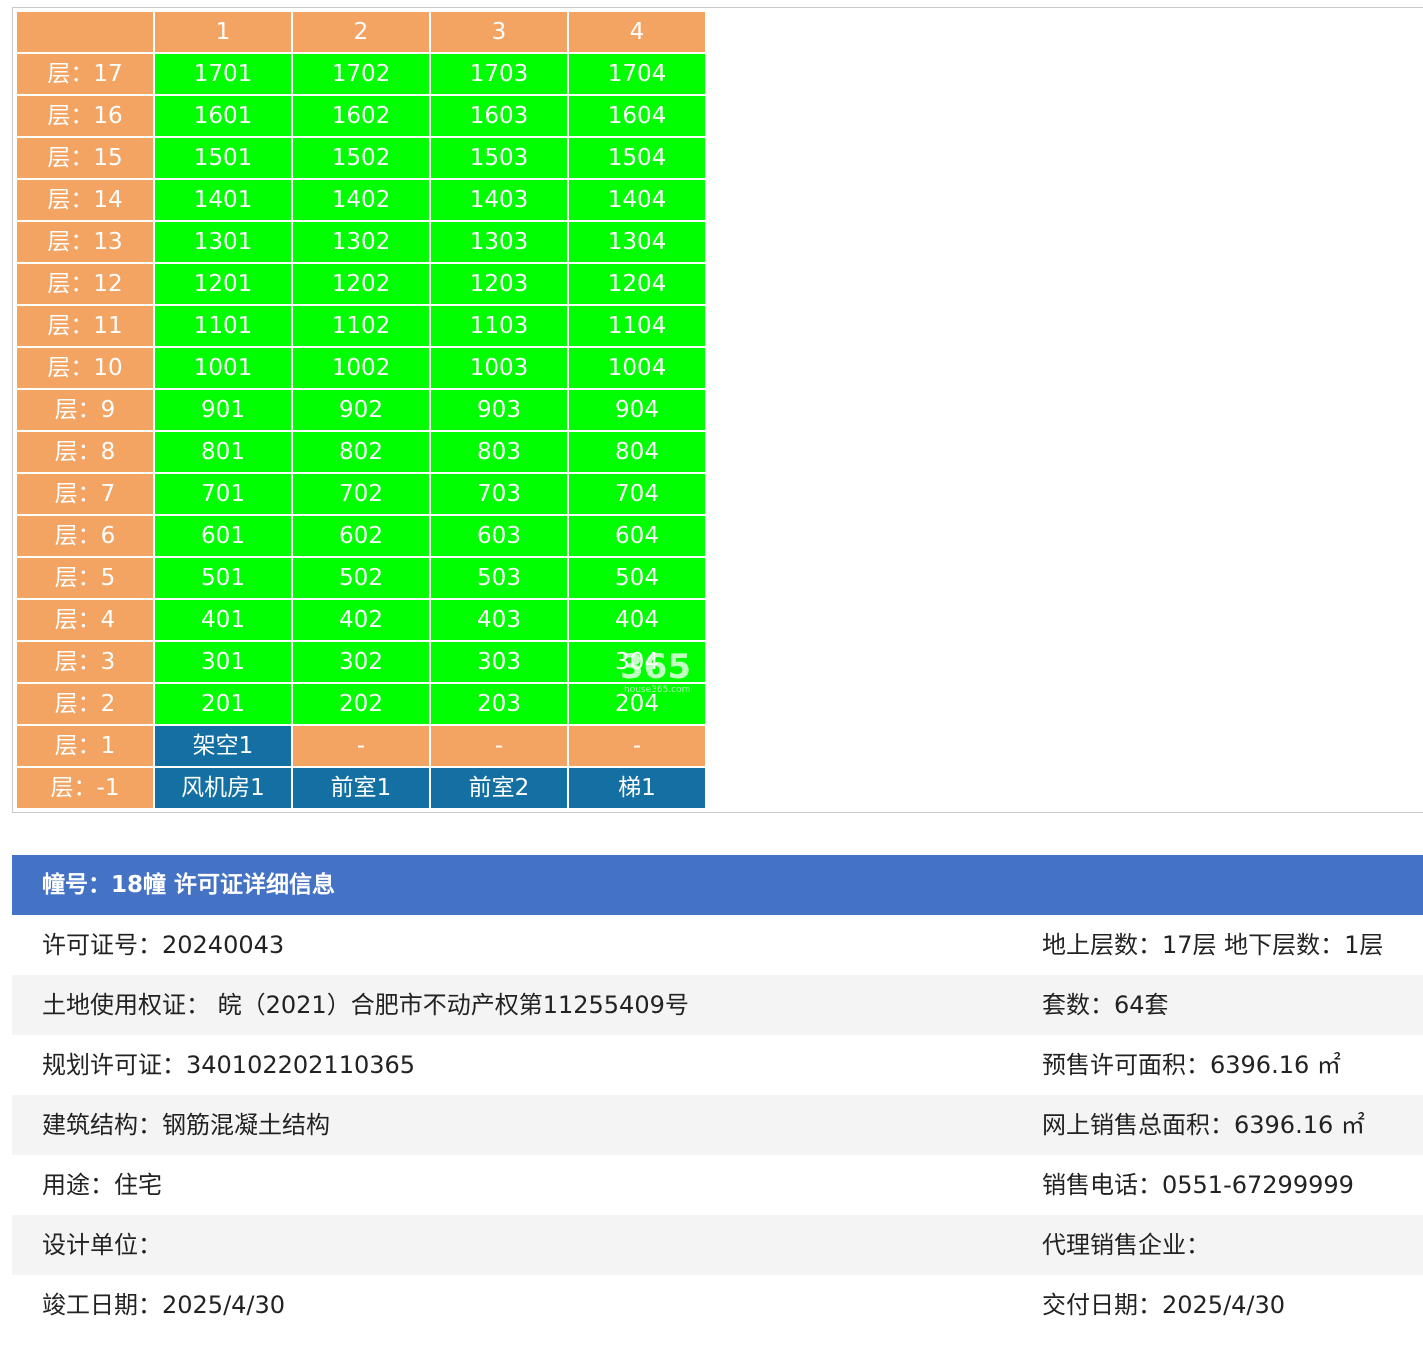 Image resolution: width=1423 pixels, height=1353 pixels. What do you see at coordinates (637, 284) in the screenshot?
I see `unit-cell: 1204` at bounding box center [637, 284].